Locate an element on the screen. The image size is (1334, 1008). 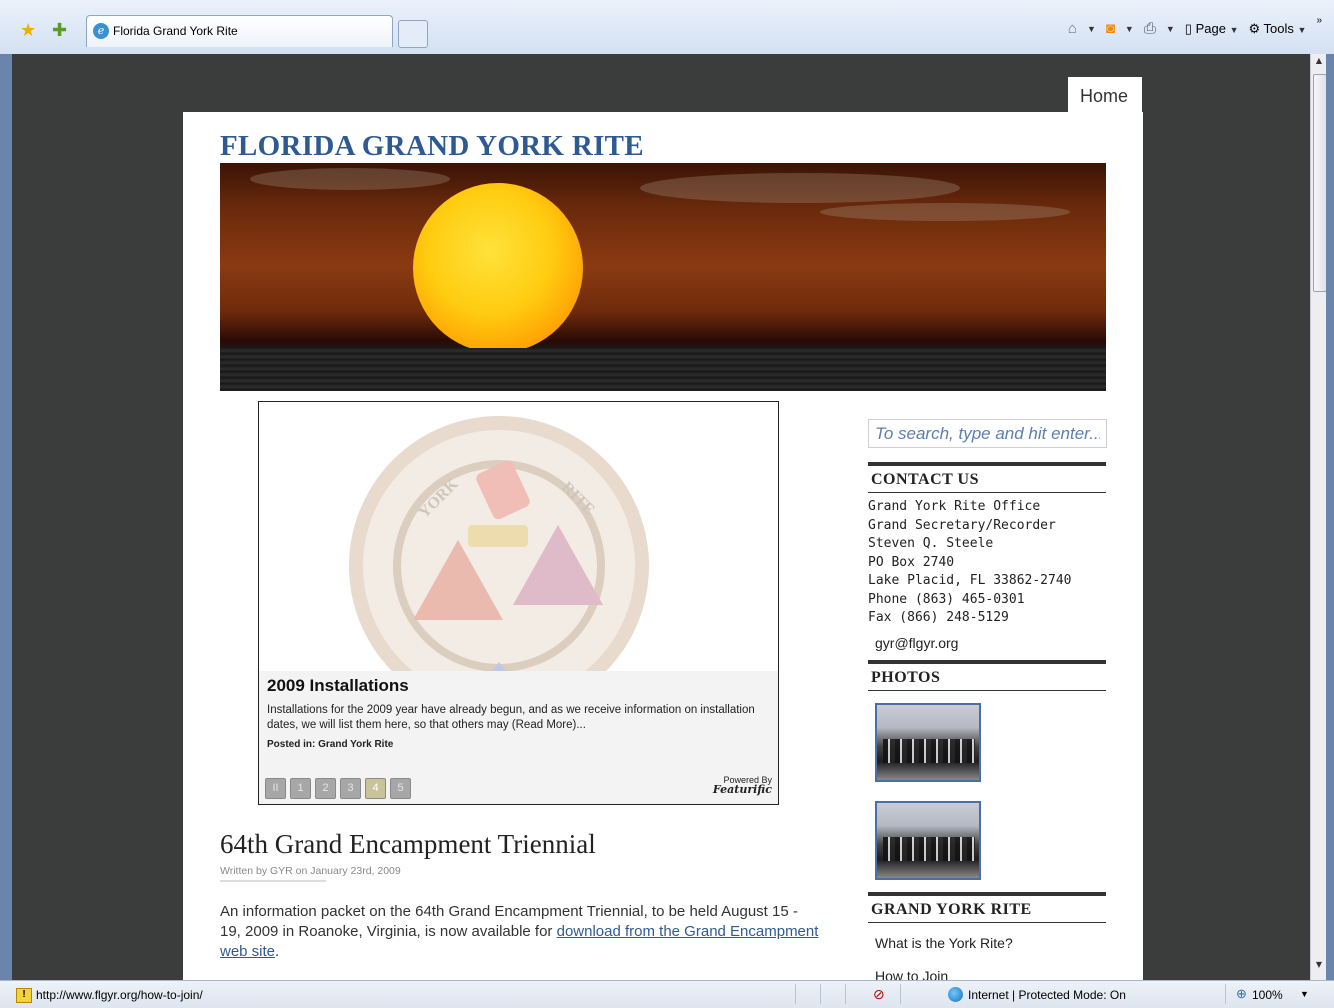
internet-globe-icon is located at coordinates (955, 994).